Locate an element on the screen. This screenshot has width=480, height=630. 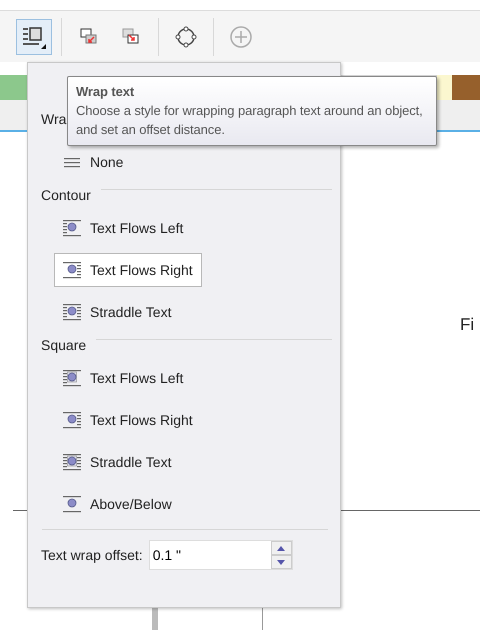
tooltip-text: Choose a style for wrapping paragraph text around an object, and set an offset distance. is located at coordinates (250, 120).